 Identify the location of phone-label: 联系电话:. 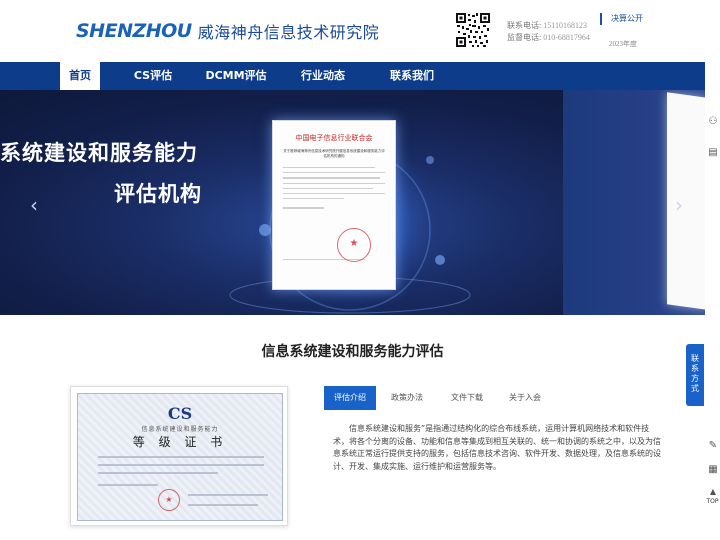
(524, 25).